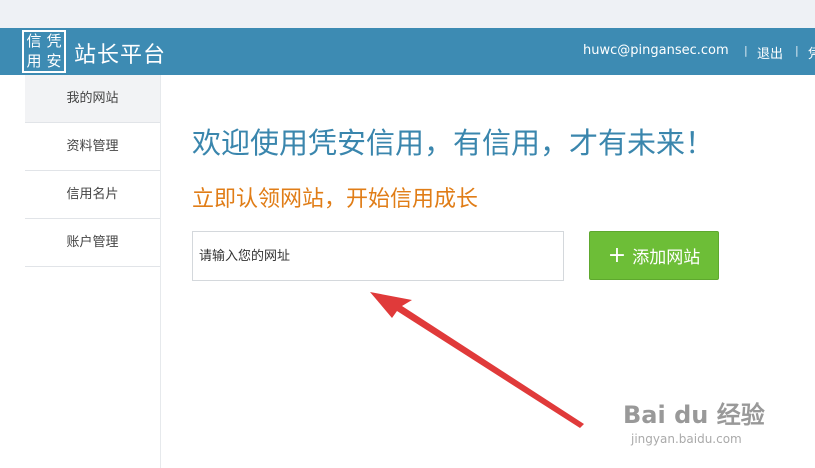 This screenshot has width=815, height=468. Describe the element at coordinates (617, 255) in the screenshot. I see `plus-icon: +` at that location.